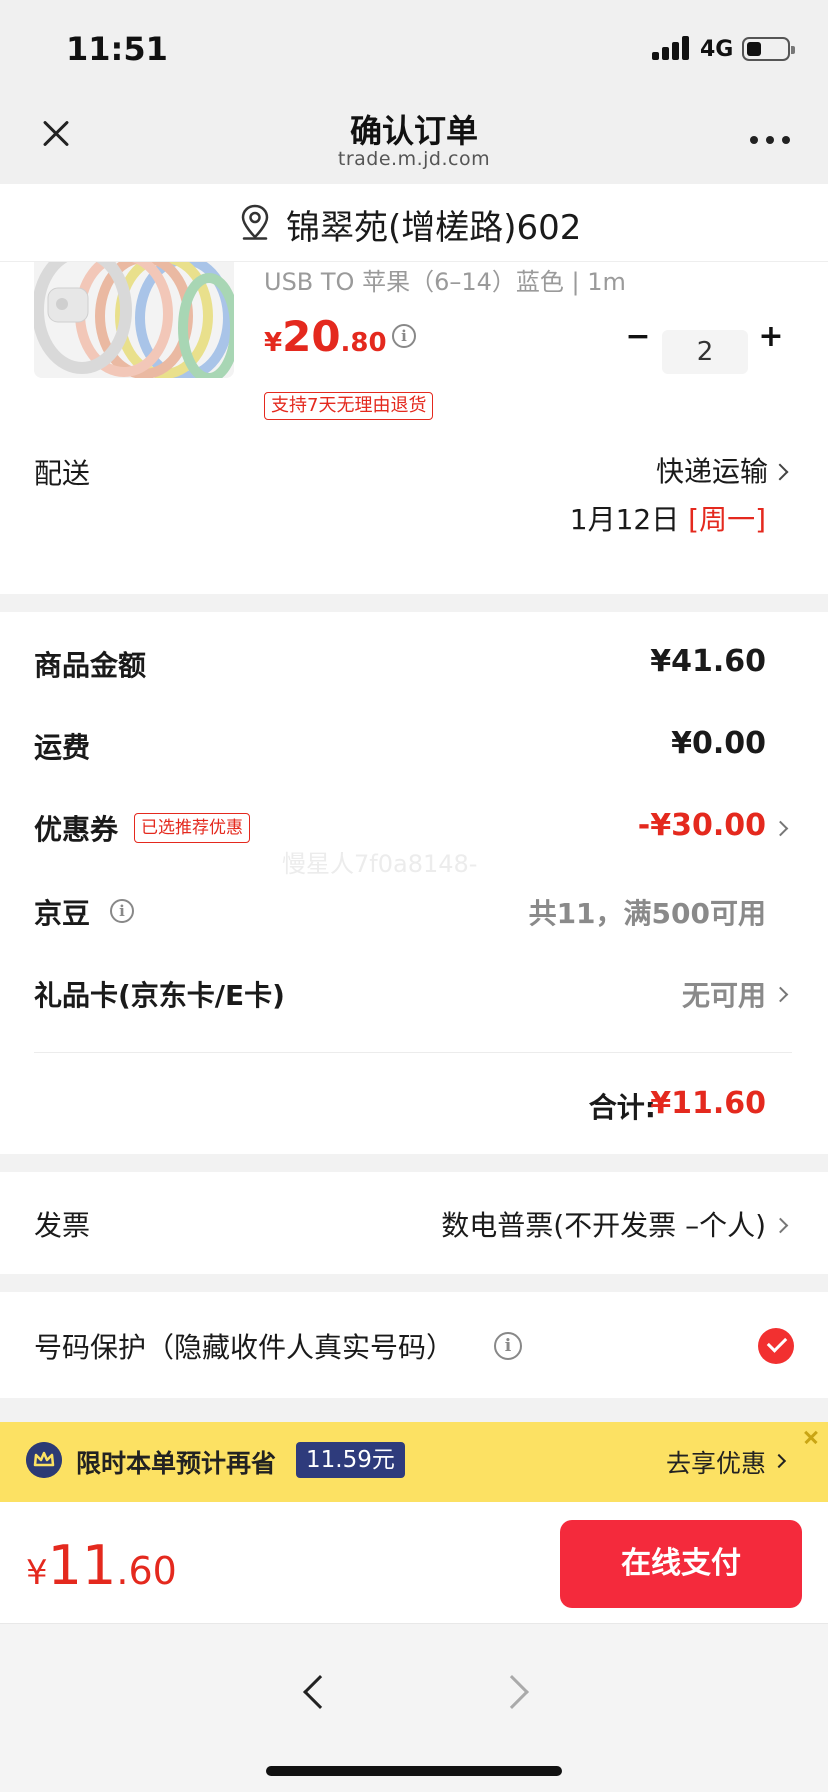 The height and width of the screenshot is (1792, 828). I want to click on shipping-label: 运费, so click(62, 747).